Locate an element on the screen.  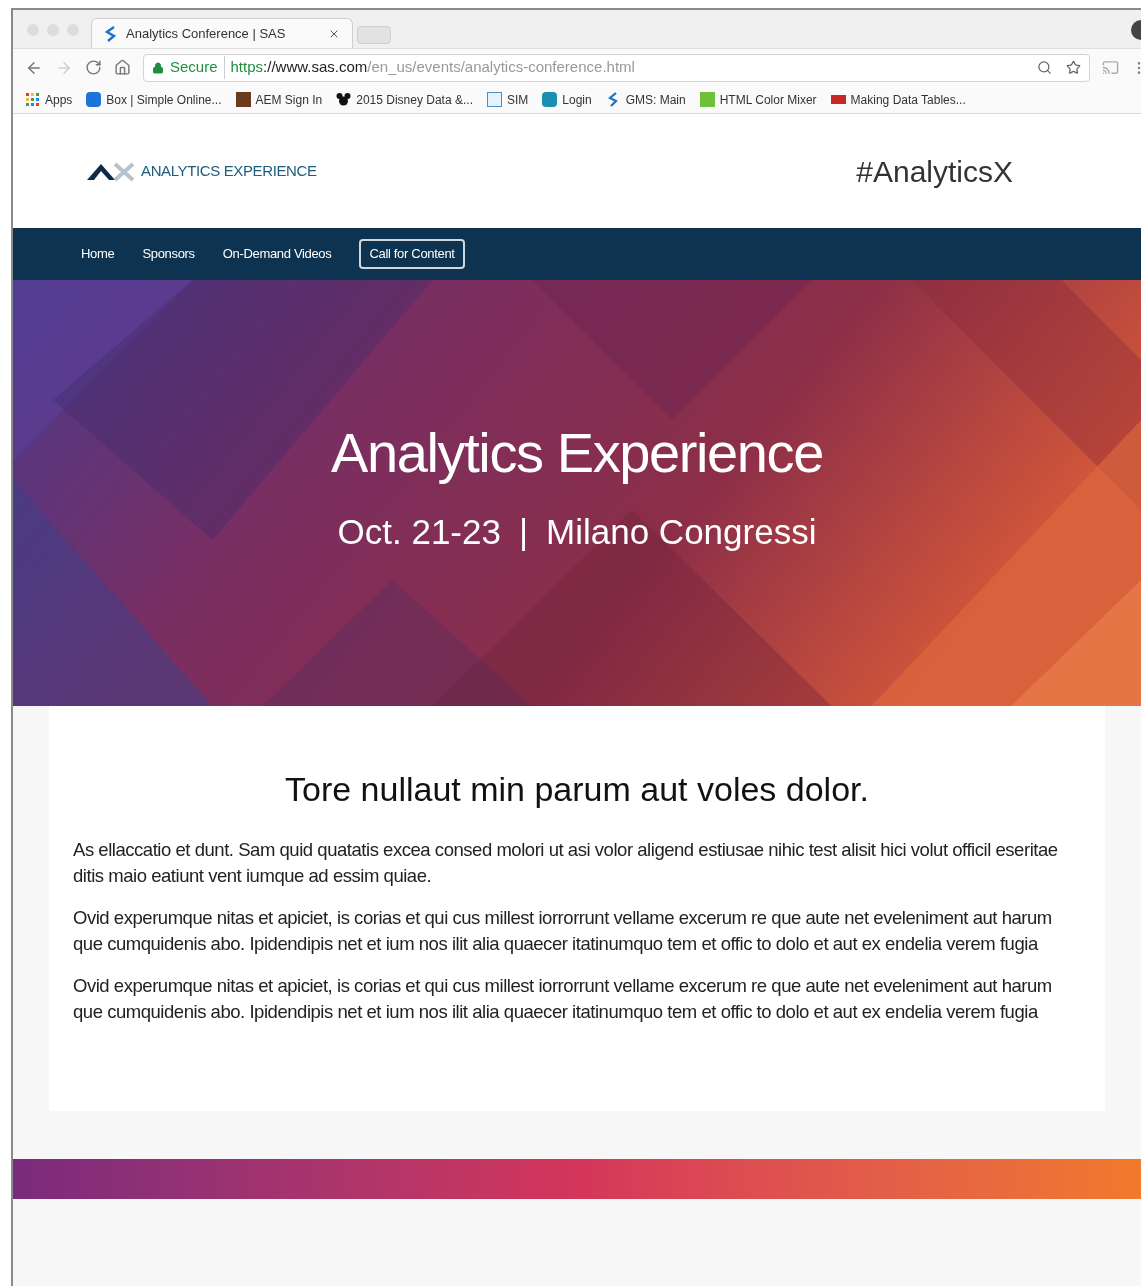
bookmark-link: GMS: Main is located at coordinates (655, 99).